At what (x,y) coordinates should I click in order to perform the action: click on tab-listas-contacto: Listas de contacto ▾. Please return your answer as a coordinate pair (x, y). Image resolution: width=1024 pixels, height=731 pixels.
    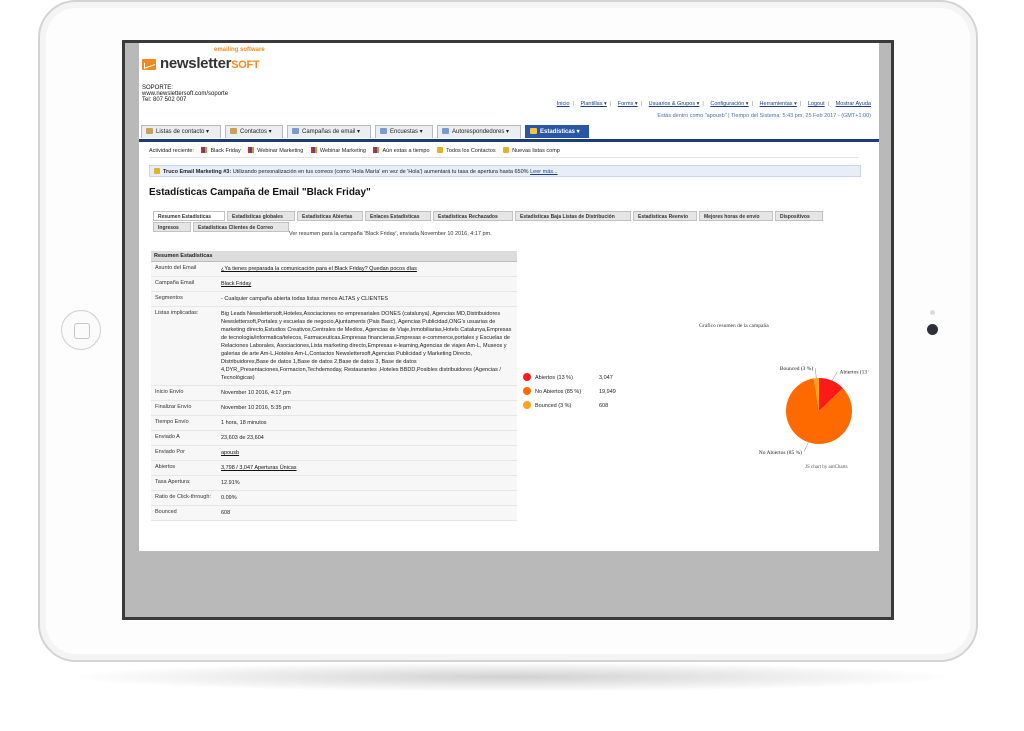
    Looking at the image, I should click on (181, 131).